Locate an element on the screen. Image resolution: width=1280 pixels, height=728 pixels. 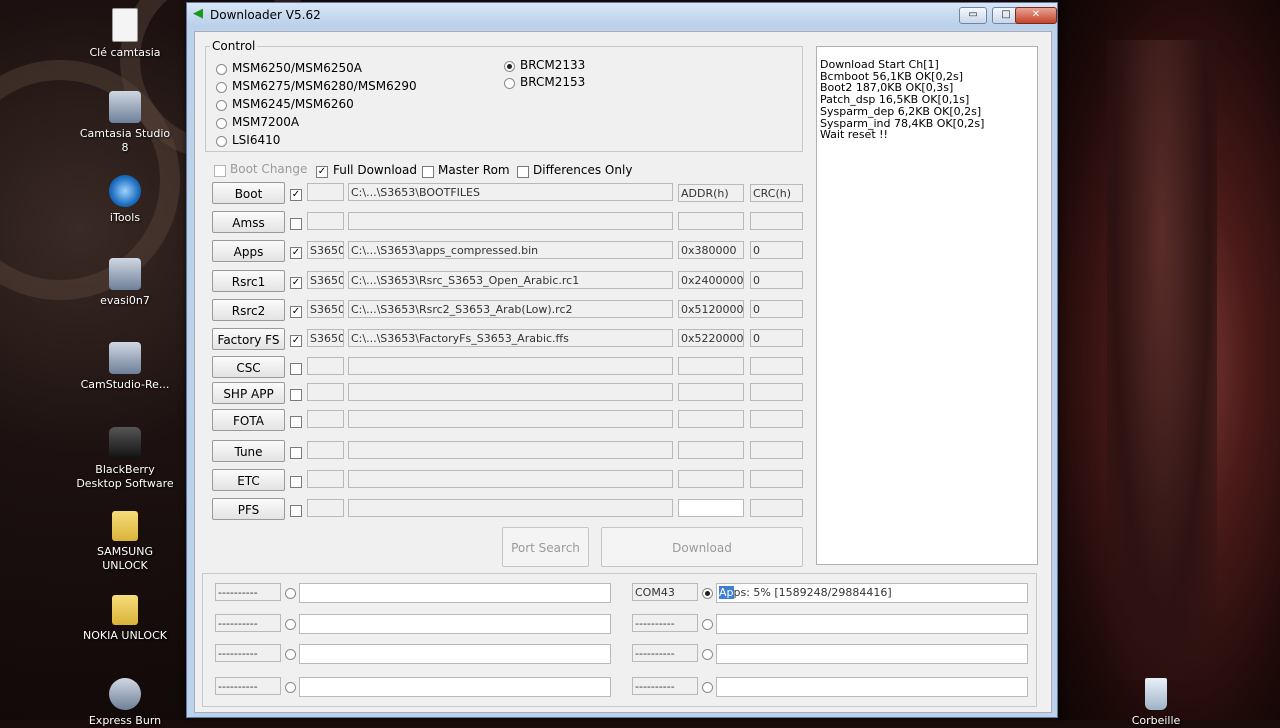
title-bar: ◀ Downloader V5.62 ▭ □ ✕ is located at coordinates (622, 15).